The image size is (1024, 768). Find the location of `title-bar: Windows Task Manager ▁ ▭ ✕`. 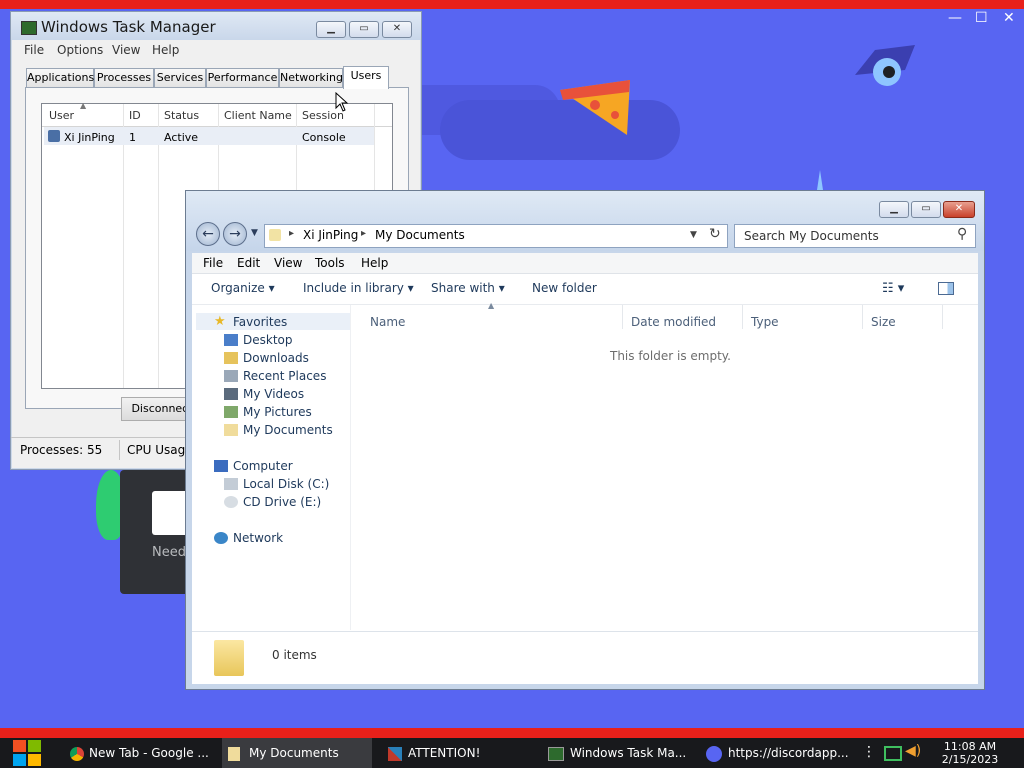

title-bar: Windows Task Manager ▁ ▭ ✕ is located at coordinates (216, 26).